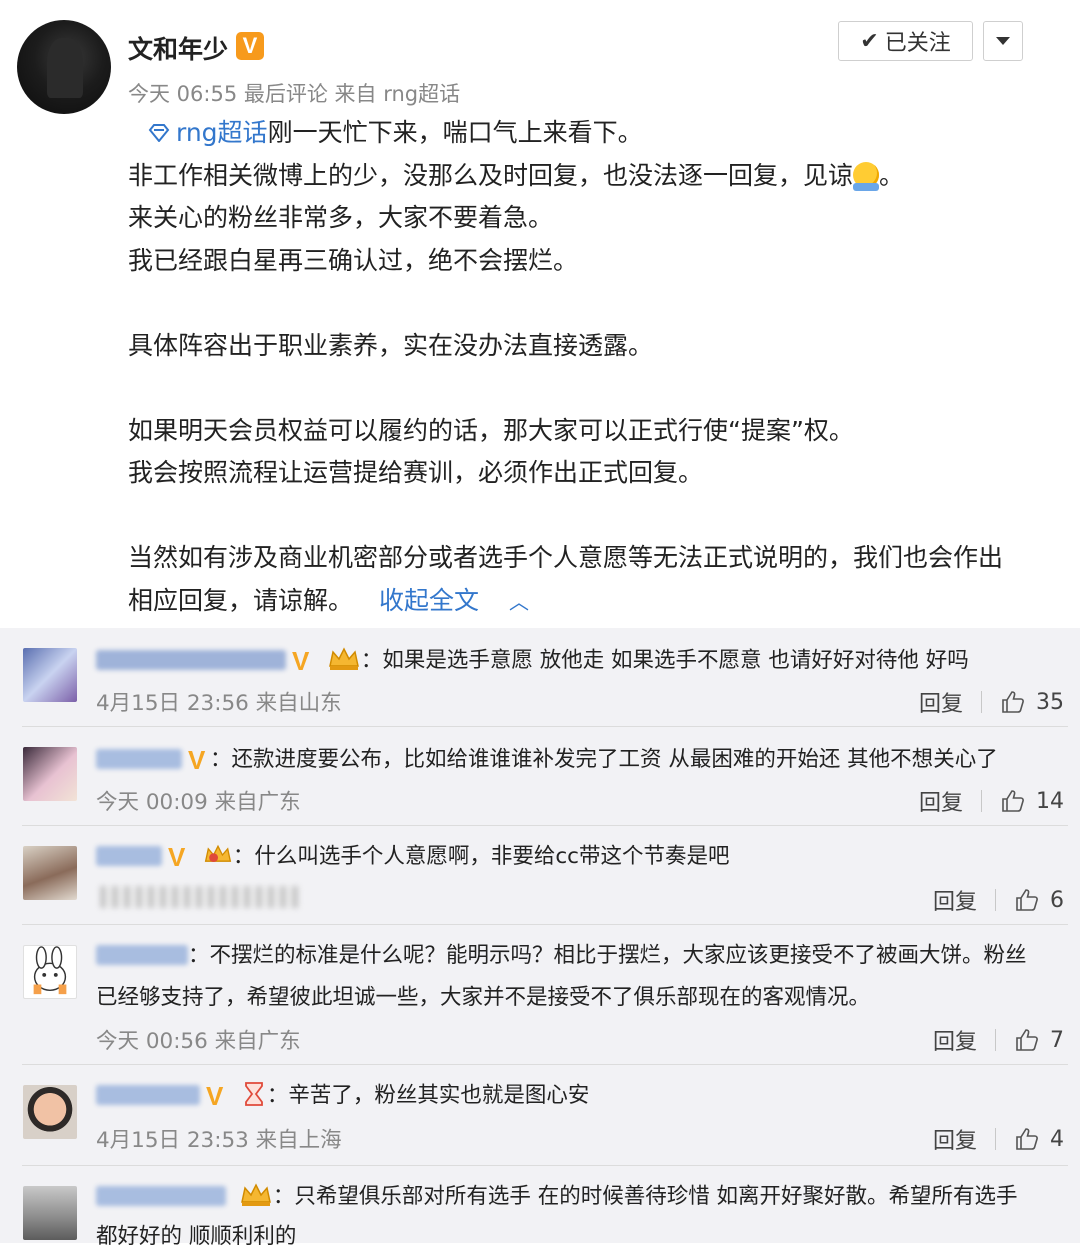  Describe the element at coordinates (675, 660) in the screenshot. I see `comment-text: 如果是选手意愿 放他走 如果选手不愿意 也请好好对待他 好吗` at that location.